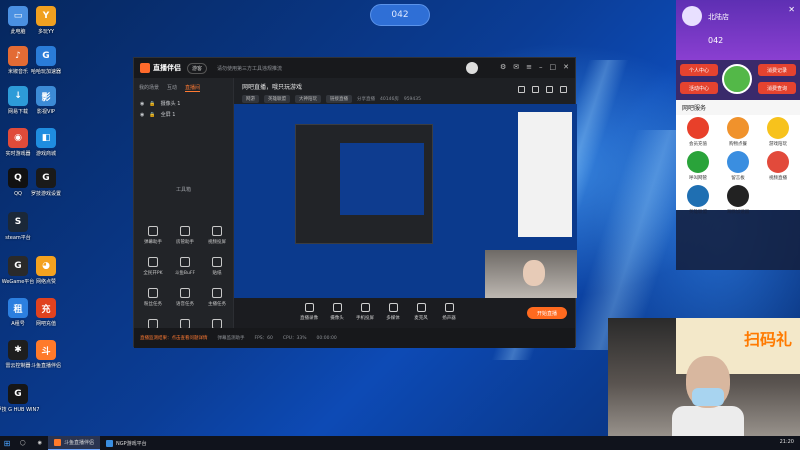  Describe the element at coordinates (393, 312) in the screenshot. I see `control-button: 多媒体` at that location.